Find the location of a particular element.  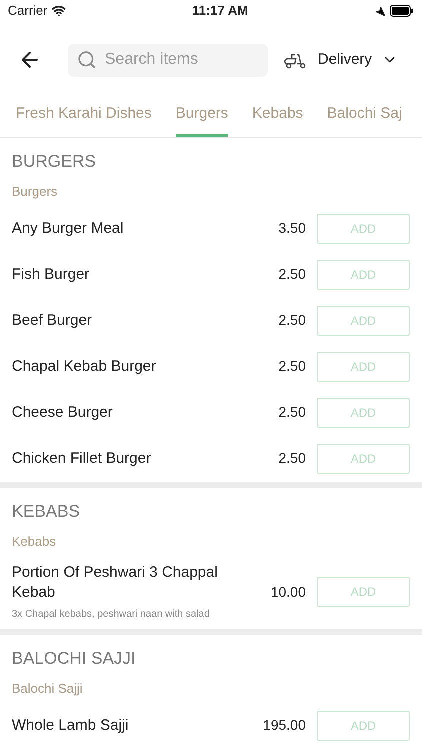

category-tab: Balochi Saj is located at coordinates (364, 116).